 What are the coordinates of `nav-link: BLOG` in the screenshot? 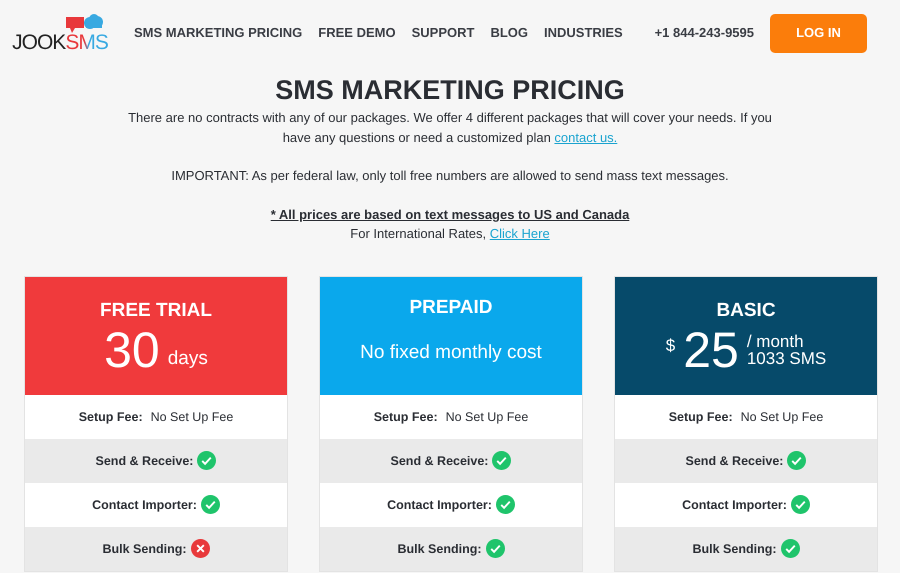 It's located at (509, 33).